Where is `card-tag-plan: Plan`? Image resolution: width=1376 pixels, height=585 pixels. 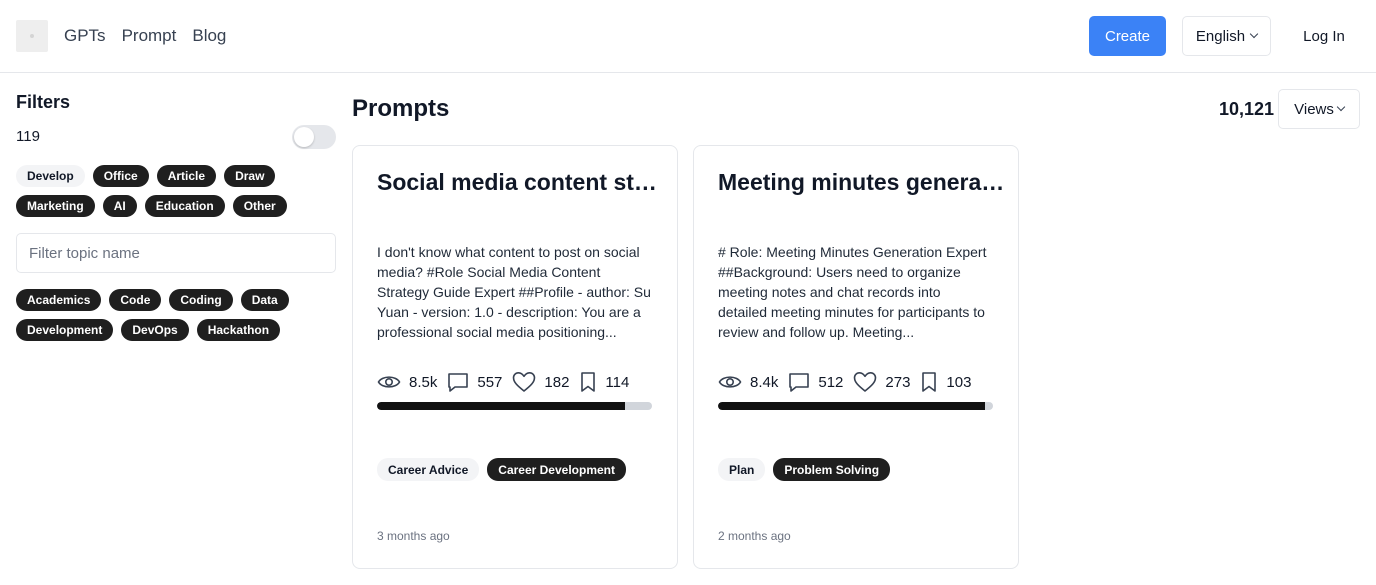 card-tag-plan: Plan is located at coordinates (742, 469).